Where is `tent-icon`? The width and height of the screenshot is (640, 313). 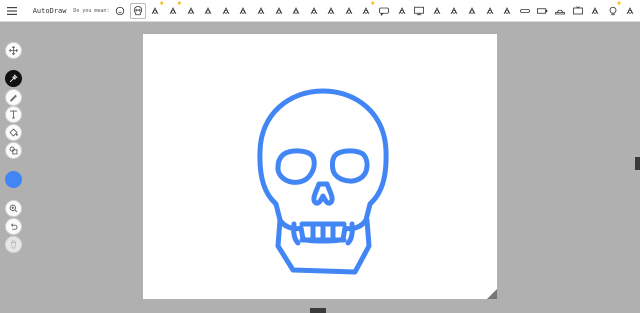
tent-icon is located at coordinates (472, 10).